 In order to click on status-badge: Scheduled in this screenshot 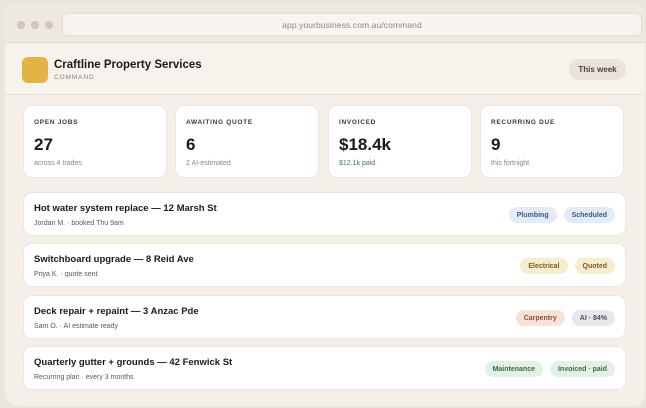, I will do `click(589, 215)`.